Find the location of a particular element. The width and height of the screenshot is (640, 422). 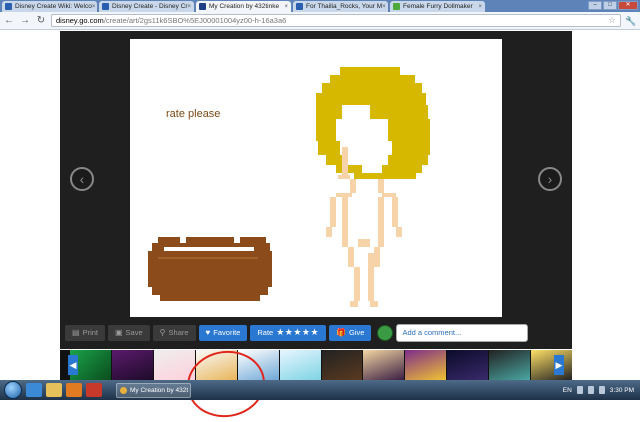

language-indicator: EN is located at coordinates (567, 390).